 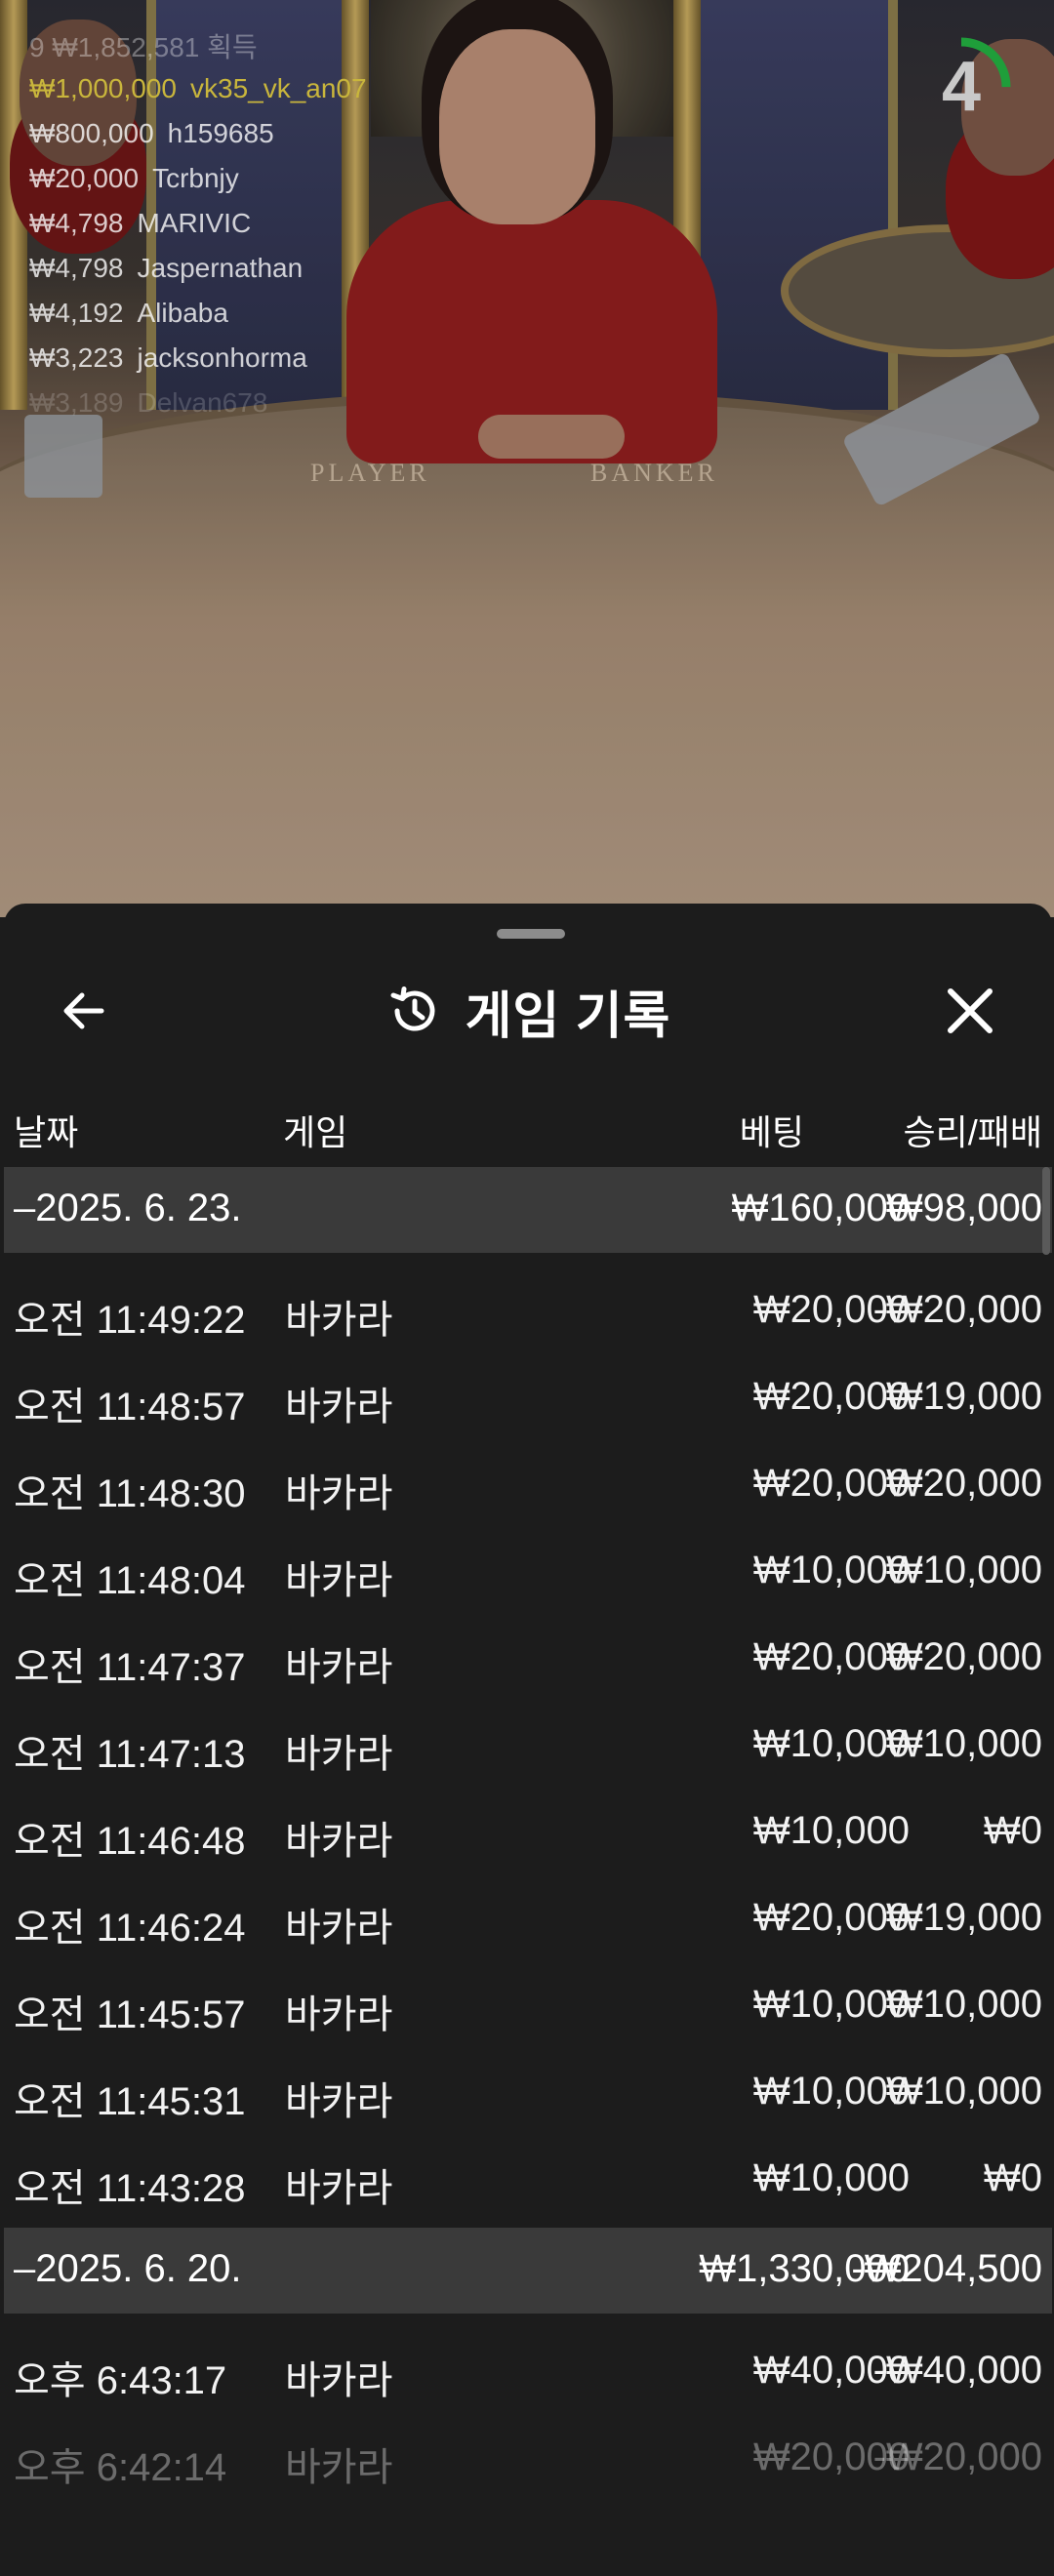 I want to click on column-header-win-loss: 승리/패배, so click(x=973, y=1132).